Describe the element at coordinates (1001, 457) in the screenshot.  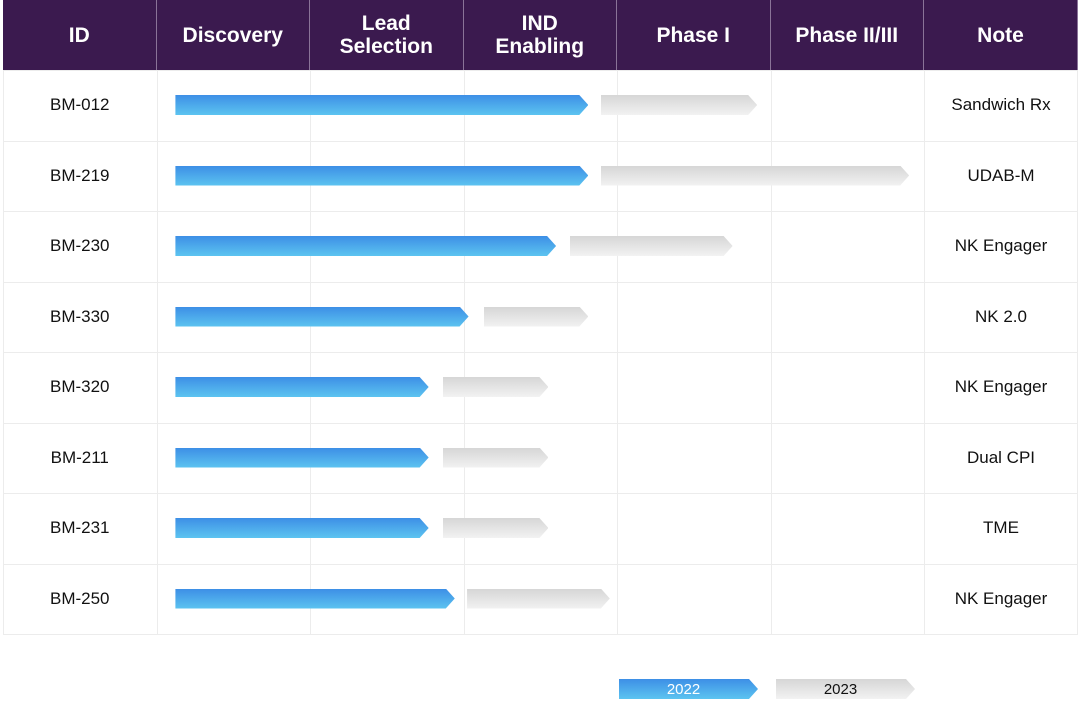
I see `row-note: Dual CPI` at that location.